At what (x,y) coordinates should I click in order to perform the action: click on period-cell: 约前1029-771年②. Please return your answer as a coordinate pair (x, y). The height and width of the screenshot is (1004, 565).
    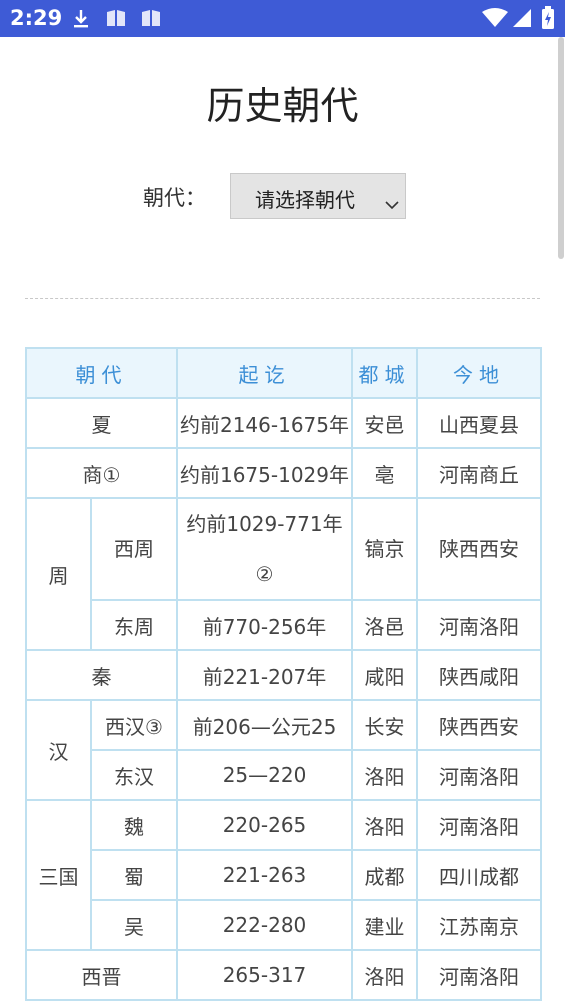
    Looking at the image, I should click on (264, 549).